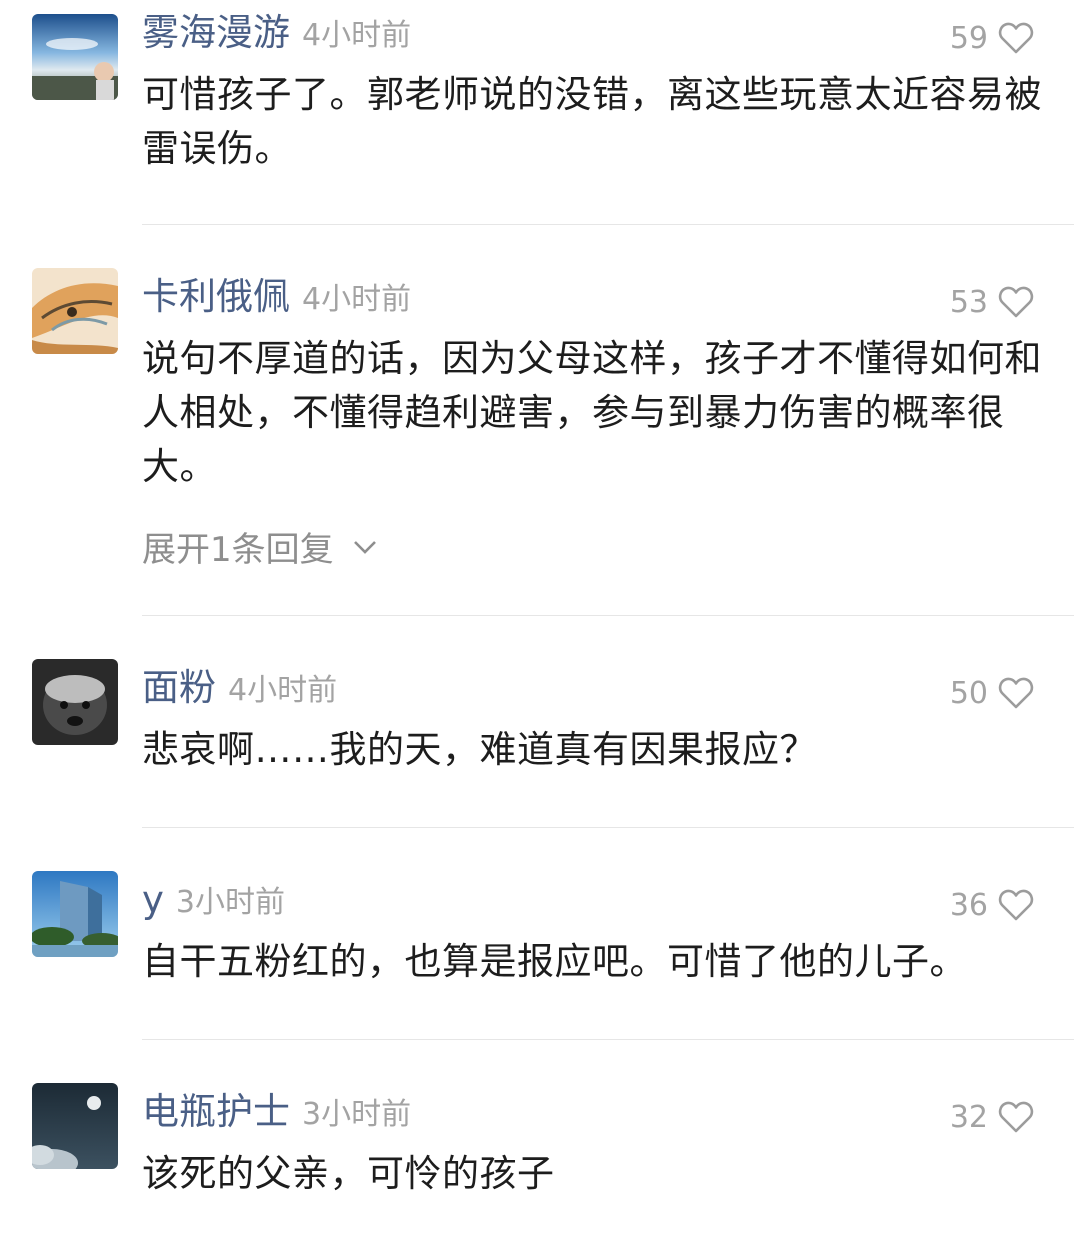 The width and height of the screenshot is (1074, 1244). What do you see at coordinates (216, 297) in the screenshot?
I see `username: 卡利俄佩` at bounding box center [216, 297].